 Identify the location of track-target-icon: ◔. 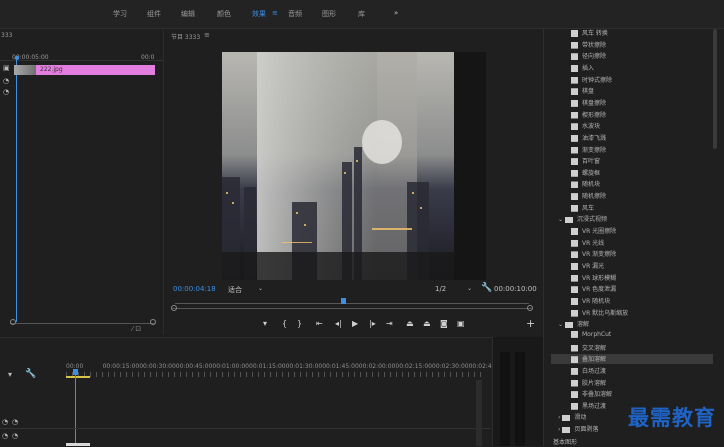
(5, 422).